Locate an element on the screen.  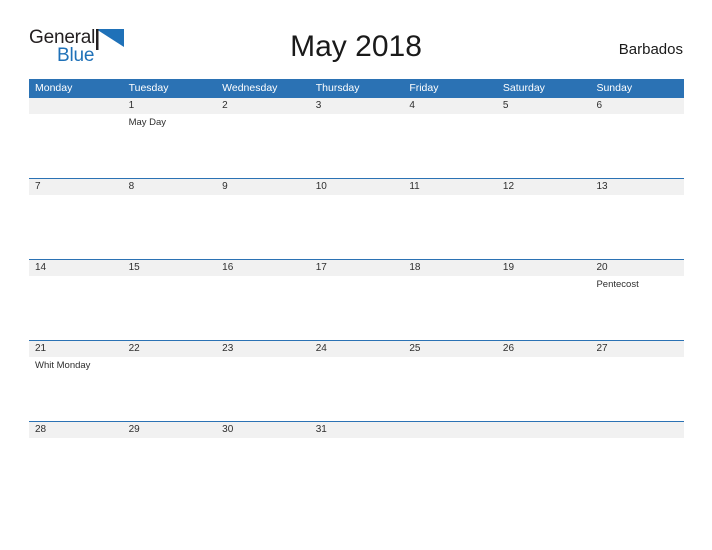
day-number: 4 is located at coordinates (450, 106).